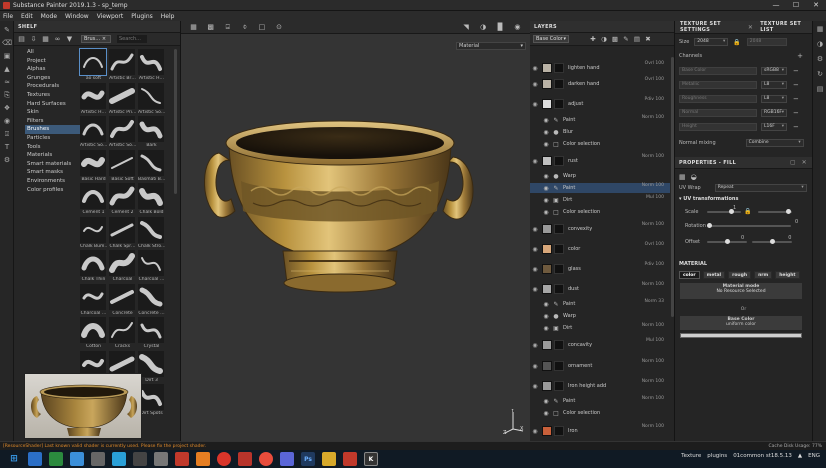 The width and height of the screenshot is (826, 468). I want to click on paint-brush-icon: ✎, so click(7, 30).